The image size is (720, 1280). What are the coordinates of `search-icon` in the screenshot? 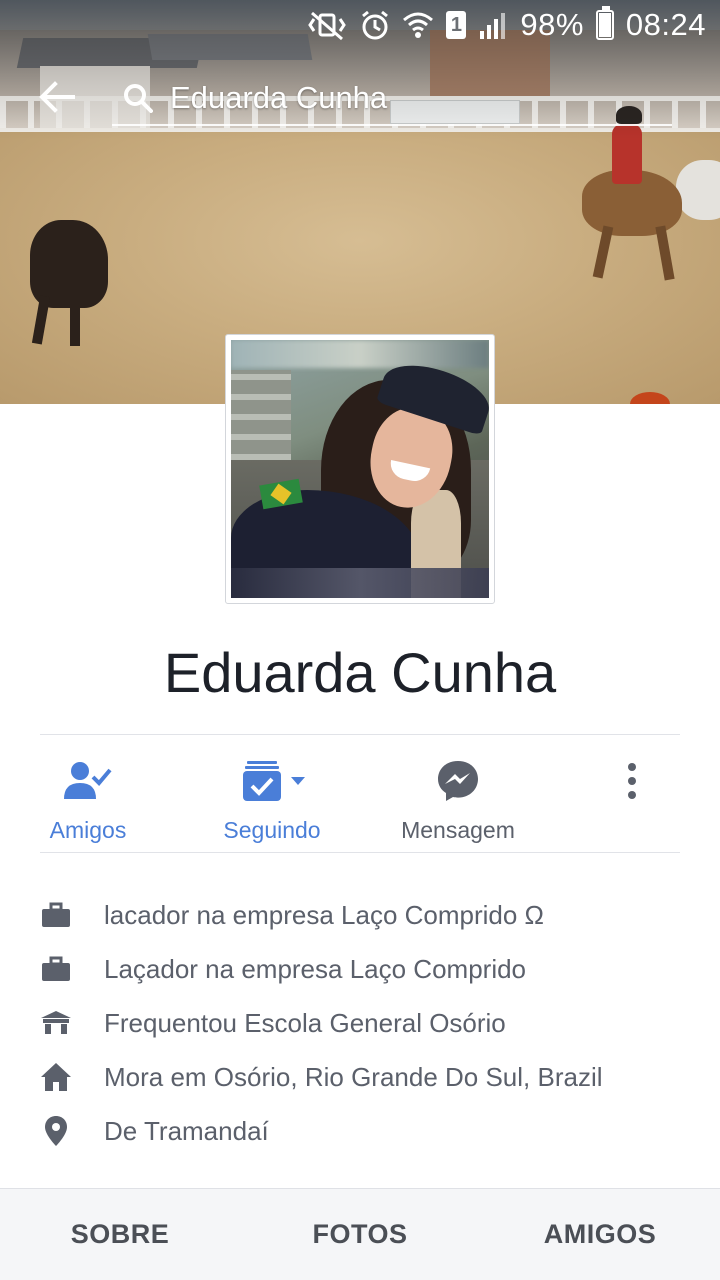 It's located at (138, 98).